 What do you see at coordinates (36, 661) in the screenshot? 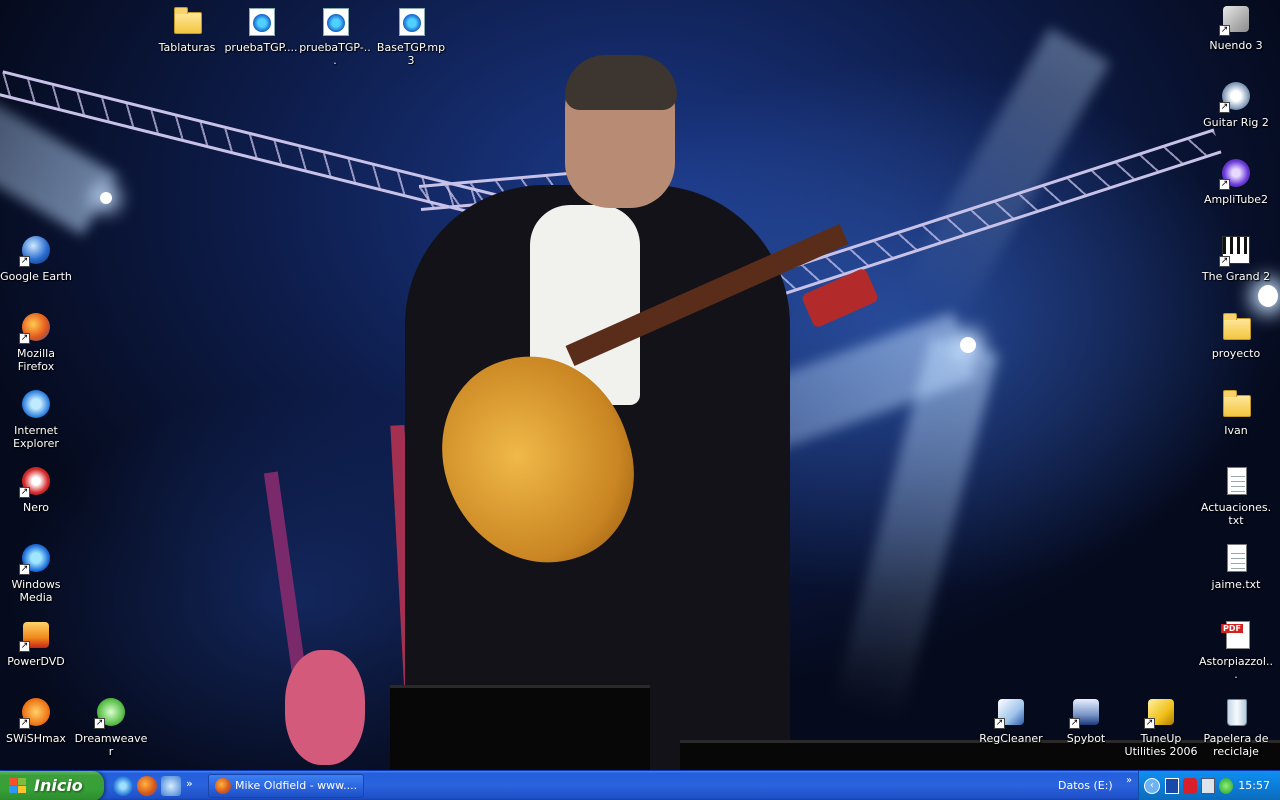
I see `icon-label: PowerDVD` at bounding box center [36, 661].